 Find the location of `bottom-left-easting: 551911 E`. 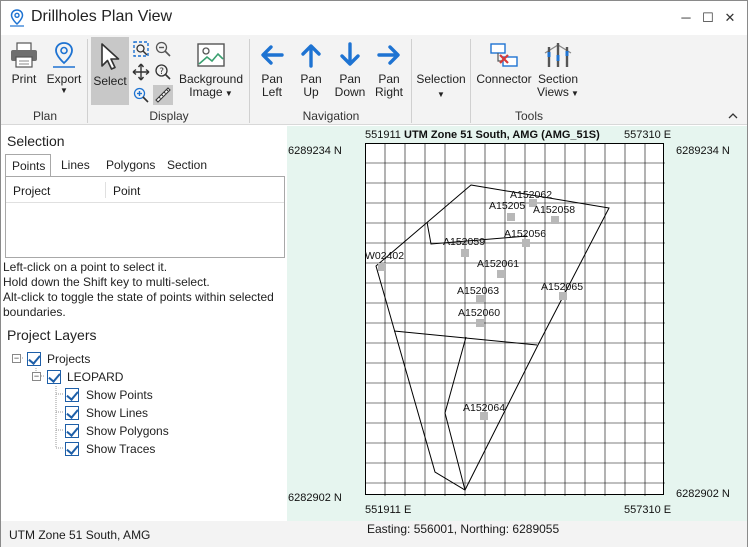

bottom-left-easting: 551911 E is located at coordinates (388, 510).